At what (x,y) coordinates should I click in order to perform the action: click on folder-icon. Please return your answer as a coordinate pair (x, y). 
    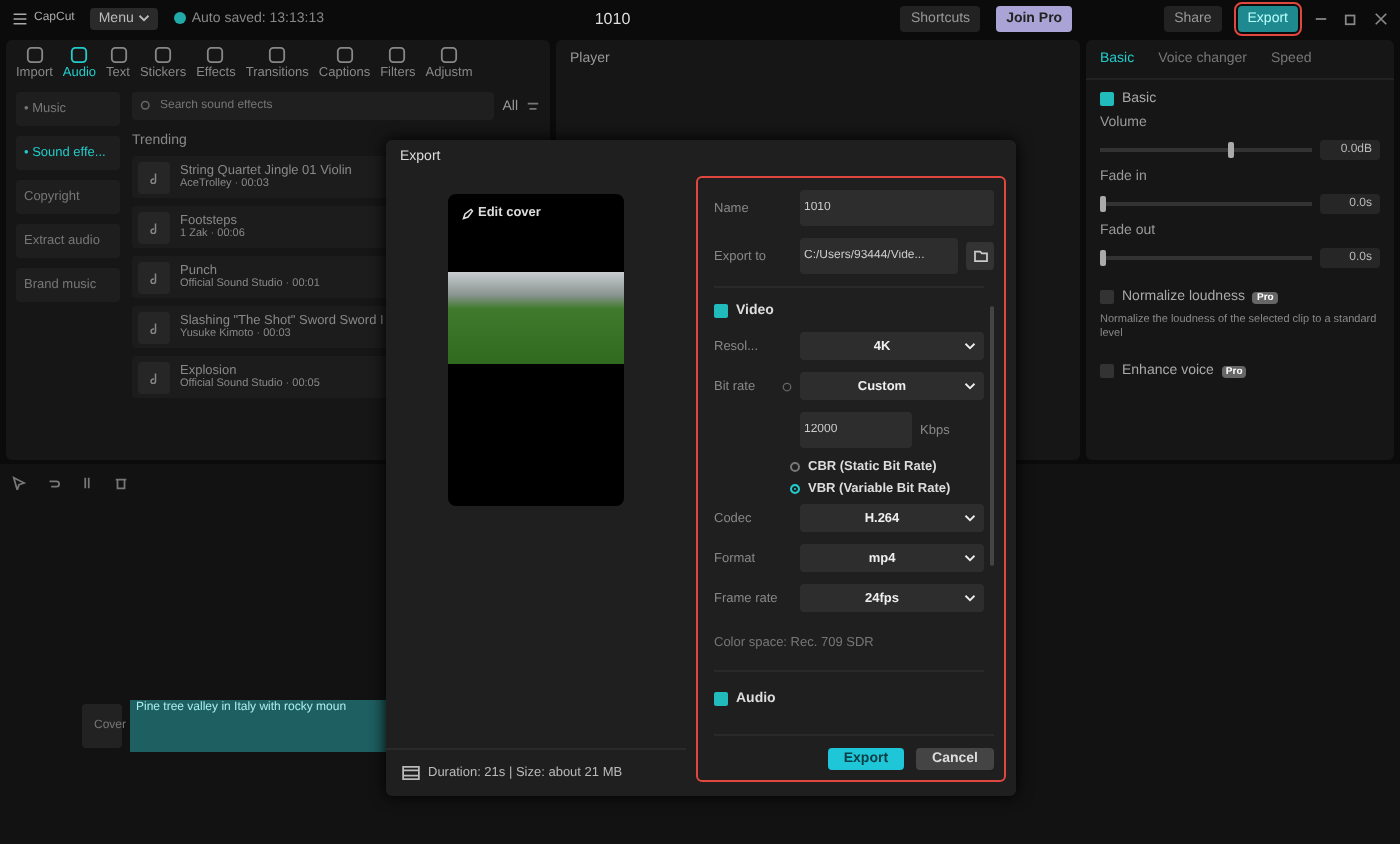
    Looking at the image, I should click on (980, 256).